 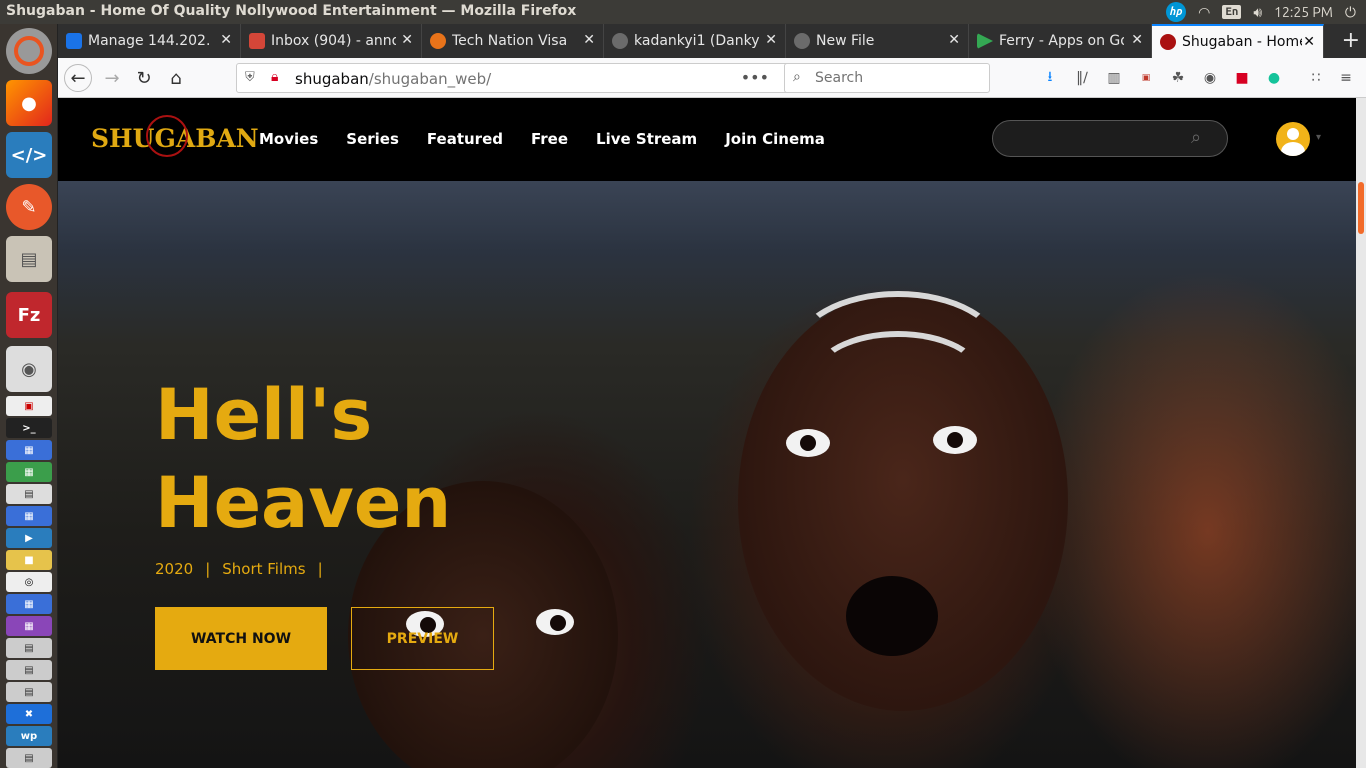 What do you see at coordinates (839, 78) in the screenshot?
I see `search-placeholder: Search` at bounding box center [839, 78].